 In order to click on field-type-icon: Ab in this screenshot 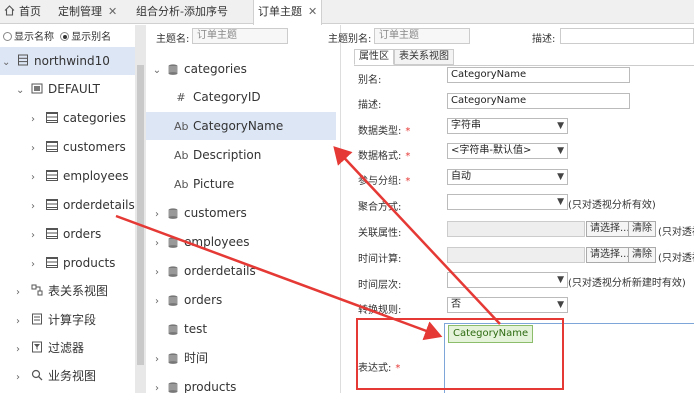, I will do `click(181, 126)`.